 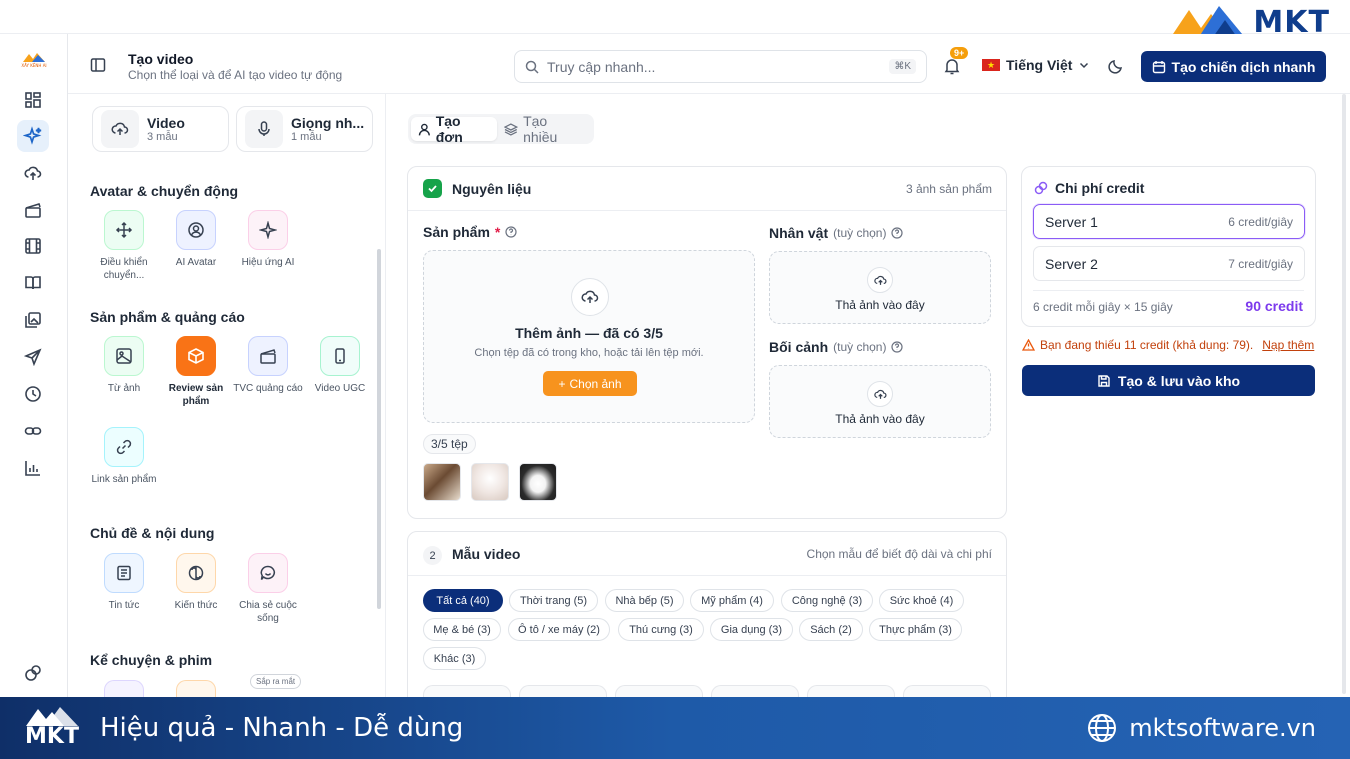 What do you see at coordinates (196, 372) in the screenshot?
I see `tool-product-review: Review sản phẩm` at bounding box center [196, 372].